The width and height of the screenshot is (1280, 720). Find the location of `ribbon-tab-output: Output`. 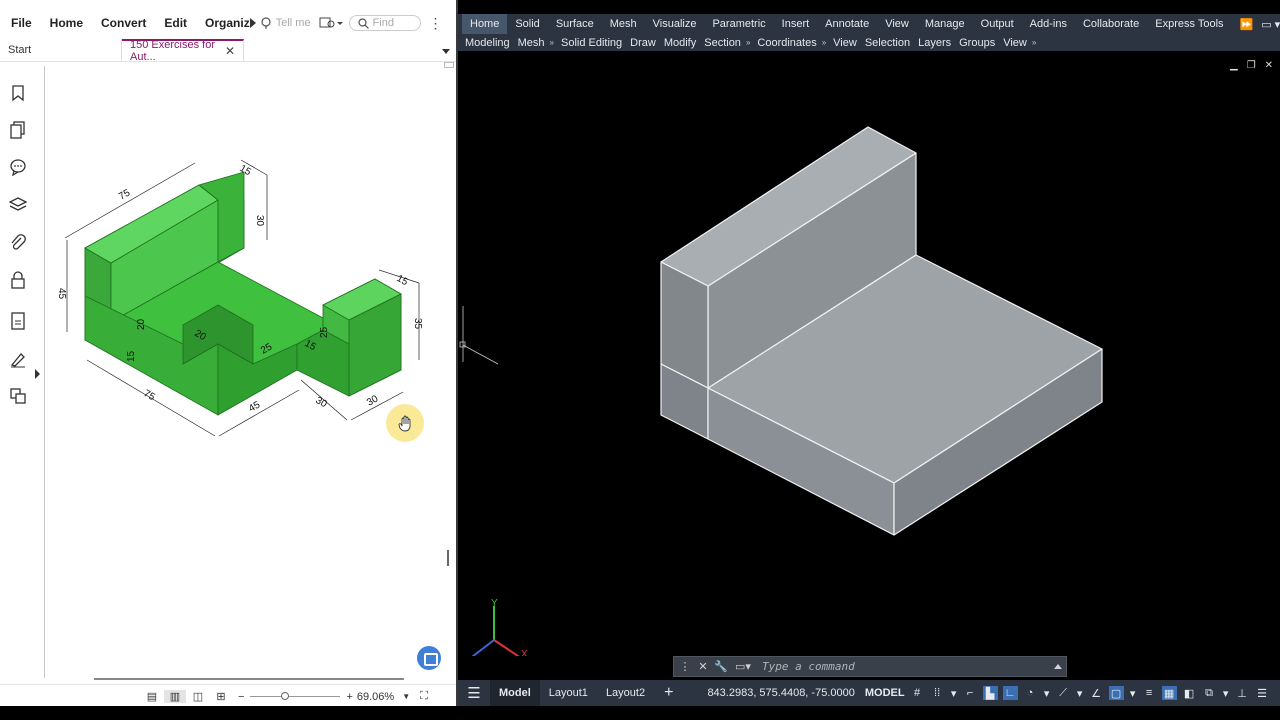

ribbon-tab-output: Output is located at coordinates (997, 24).